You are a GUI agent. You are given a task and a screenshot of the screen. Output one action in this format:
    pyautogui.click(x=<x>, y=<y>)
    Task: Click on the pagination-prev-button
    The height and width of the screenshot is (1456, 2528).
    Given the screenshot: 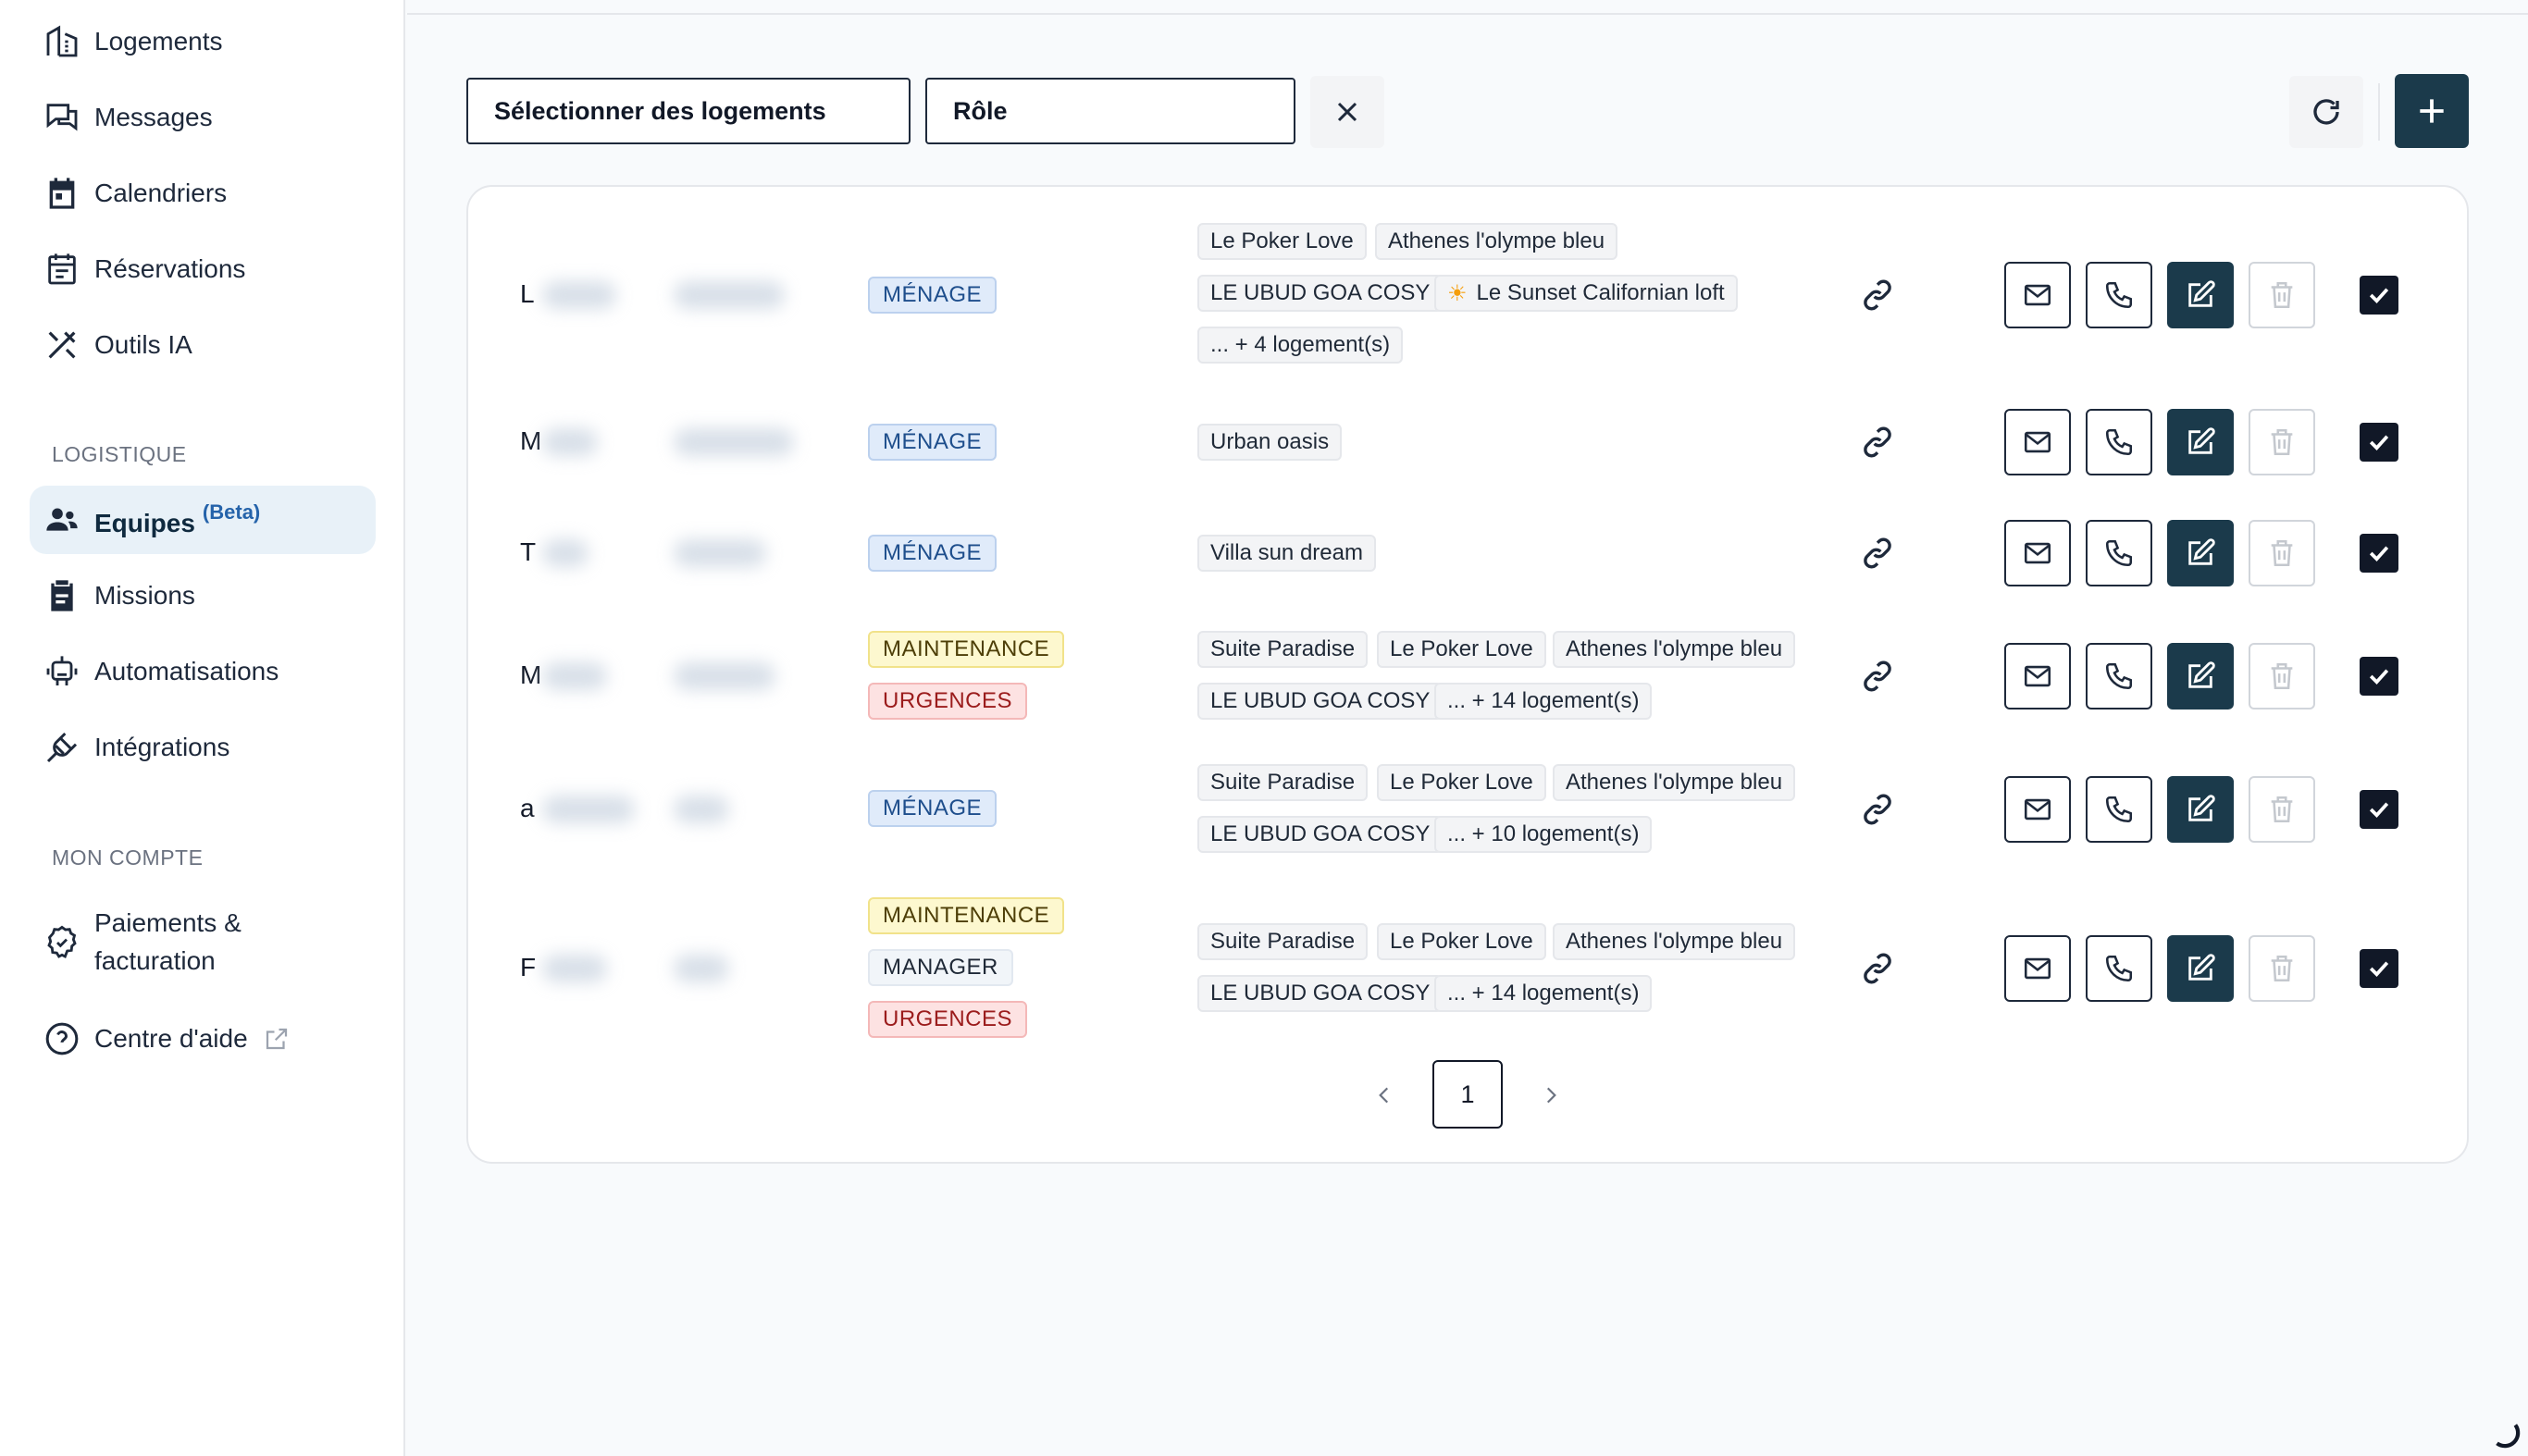 What is the action you would take?
    pyautogui.click(x=1384, y=1095)
    